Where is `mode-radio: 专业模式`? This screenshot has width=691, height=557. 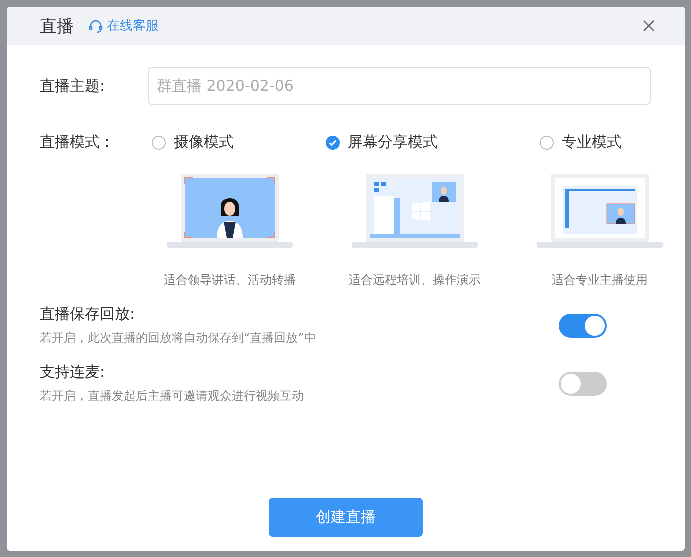
mode-radio: 专业模式 is located at coordinates (581, 142).